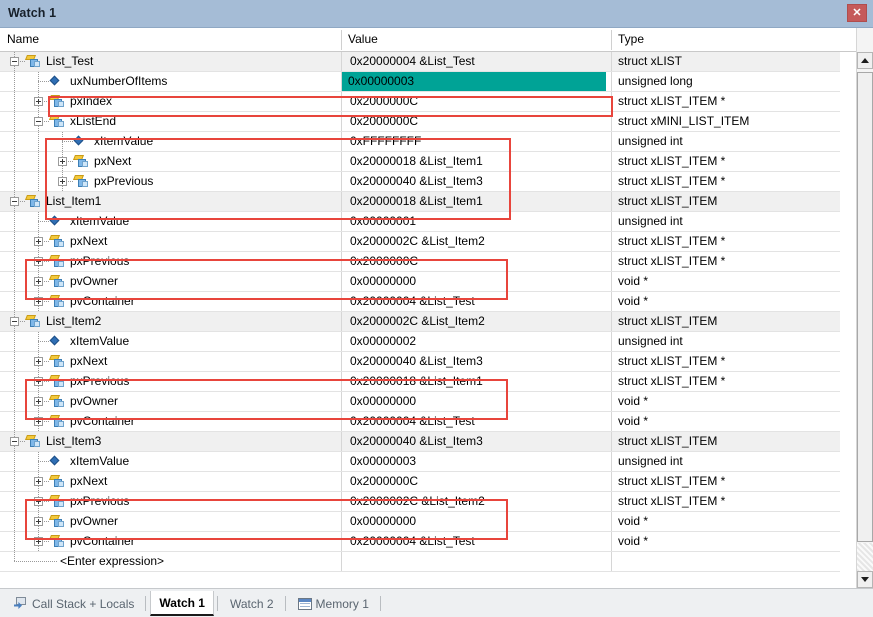 Image resolution: width=873 pixels, height=617 pixels. Describe the element at coordinates (333, 603) in the screenshot. I see `tab-memory-1: Memory 1` at that location.